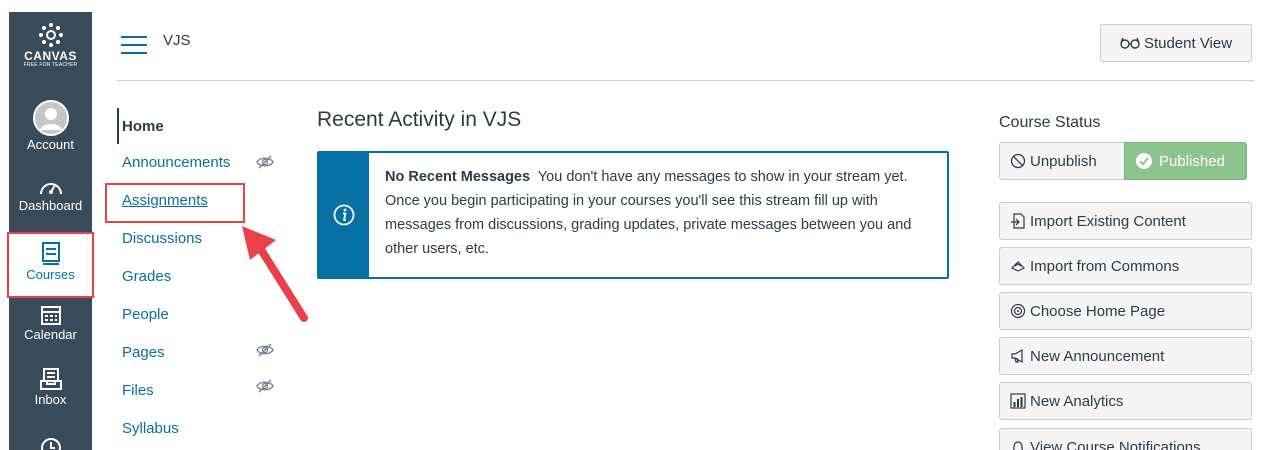 Image resolution: width=1274 pixels, height=450 pixels. Describe the element at coordinates (1050, 122) in the screenshot. I see `course-status-title: Course Status` at that location.